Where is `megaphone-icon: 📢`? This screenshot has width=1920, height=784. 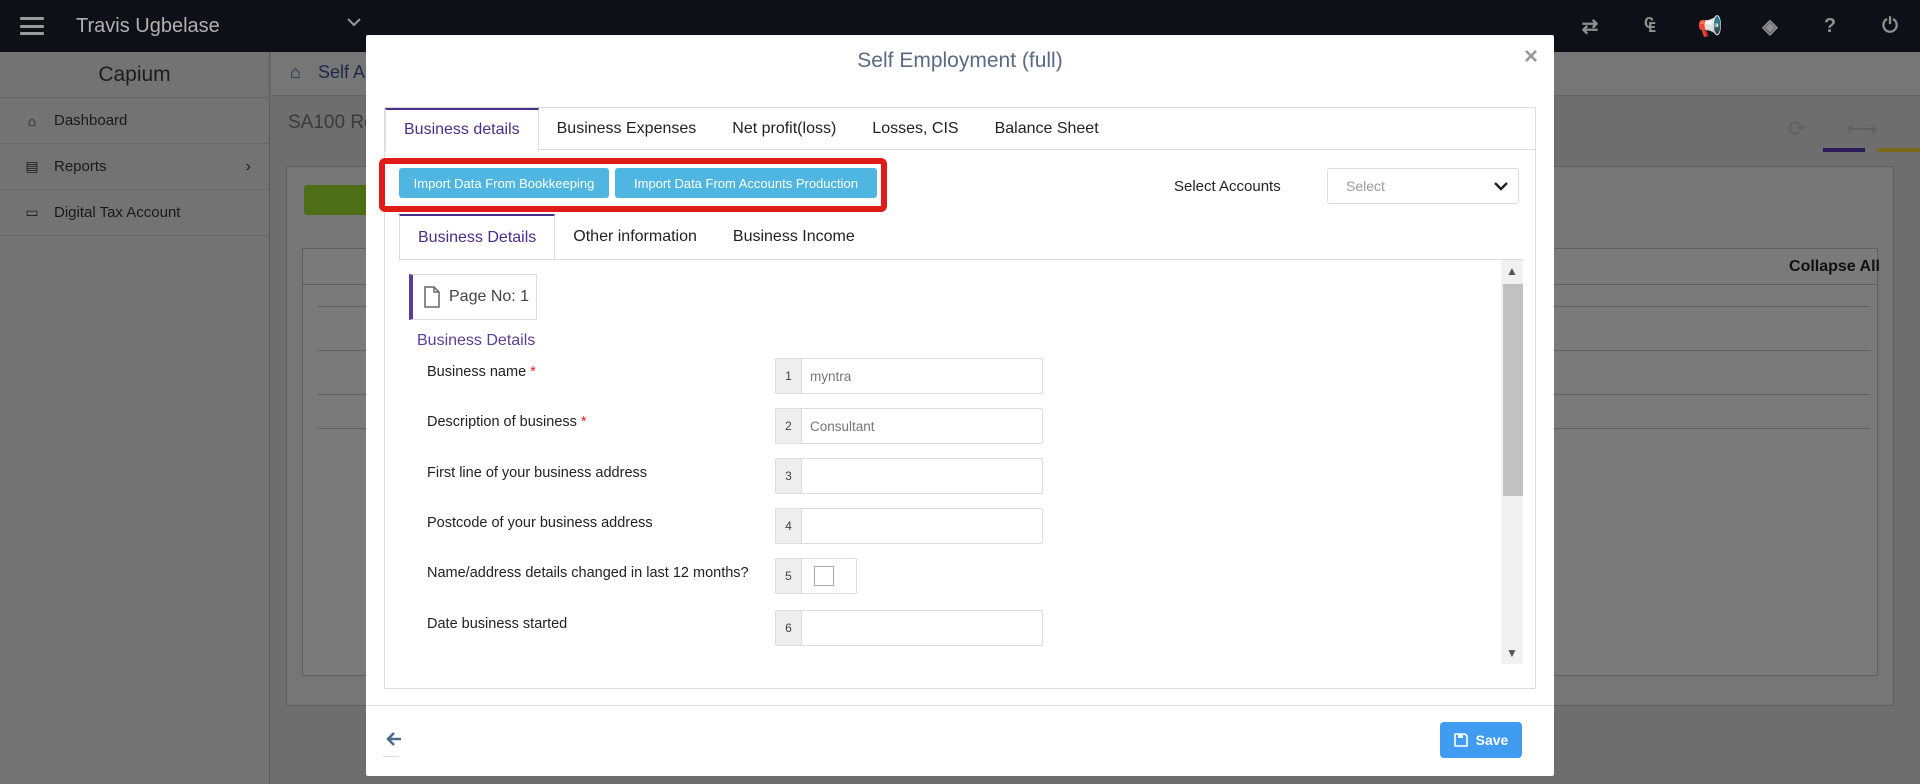
megaphone-icon: 📢 is located at coordinates (1710, 26).